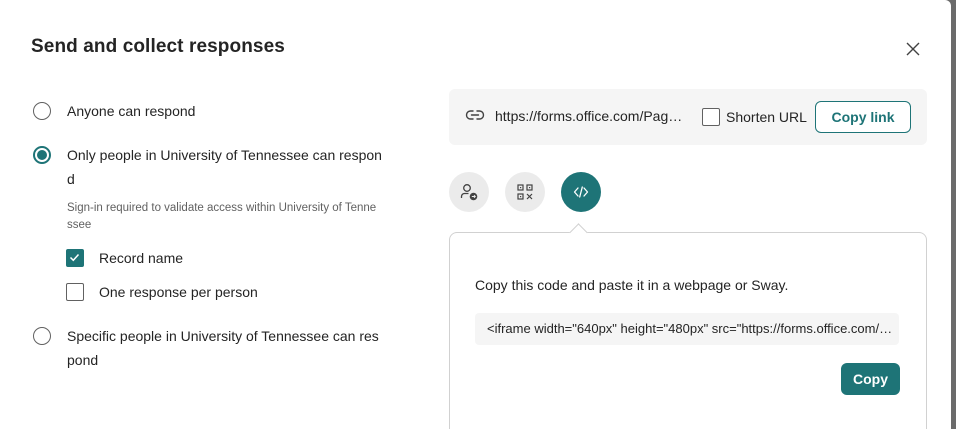 The width and height of the screenshot is (956, 429). What do you see at coordinates (141, 258) in the screenshot?
I see `record-name-label: Record name` at bounding box center [141, 258].